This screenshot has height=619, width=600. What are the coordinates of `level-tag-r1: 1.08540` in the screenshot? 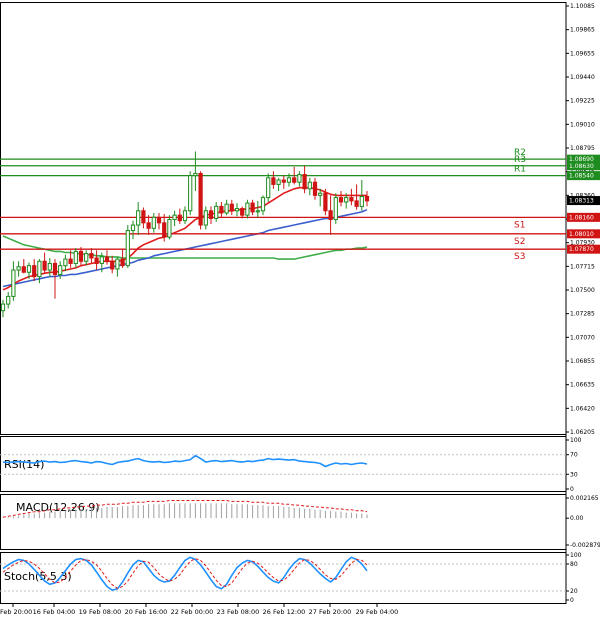 It's located at (581, 176).